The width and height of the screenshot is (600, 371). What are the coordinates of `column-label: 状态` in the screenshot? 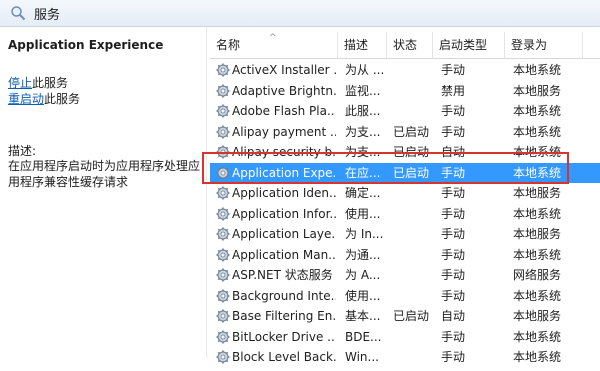 It's located at (405, 45).